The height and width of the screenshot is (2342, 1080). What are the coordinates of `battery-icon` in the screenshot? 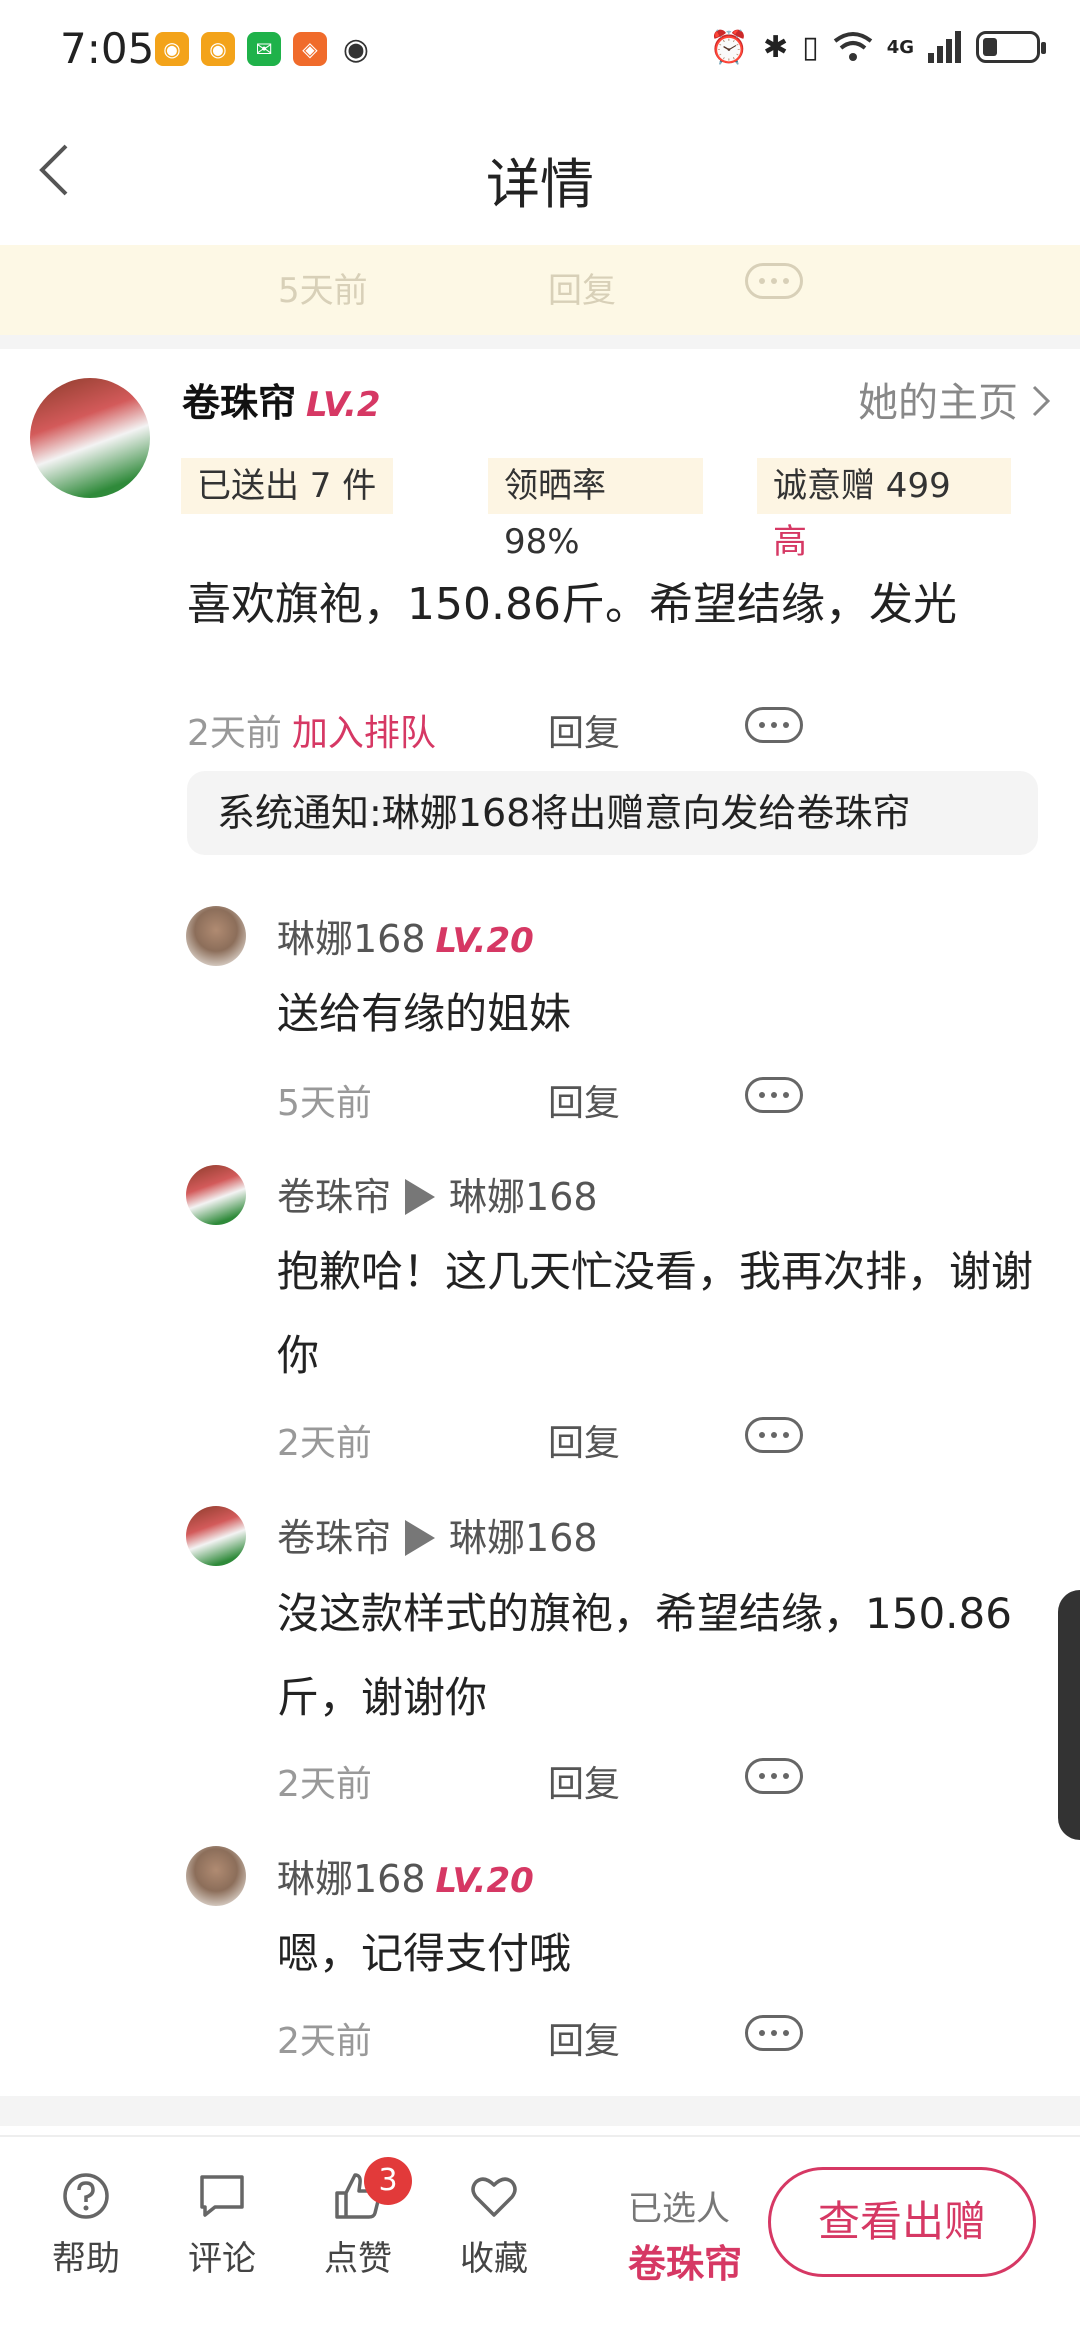 It's located at (1011, 47).